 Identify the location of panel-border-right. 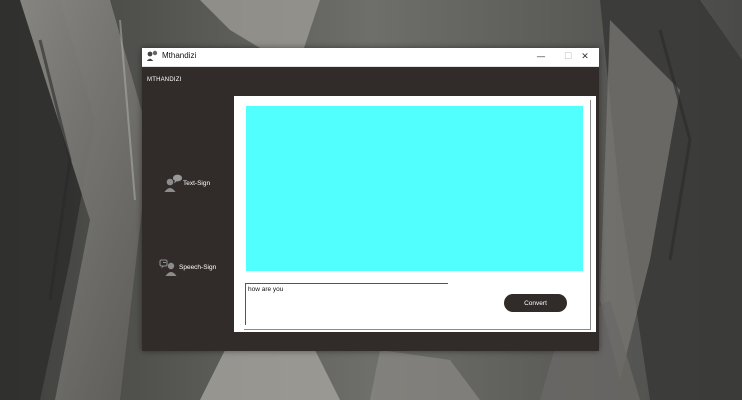
(590, 215).